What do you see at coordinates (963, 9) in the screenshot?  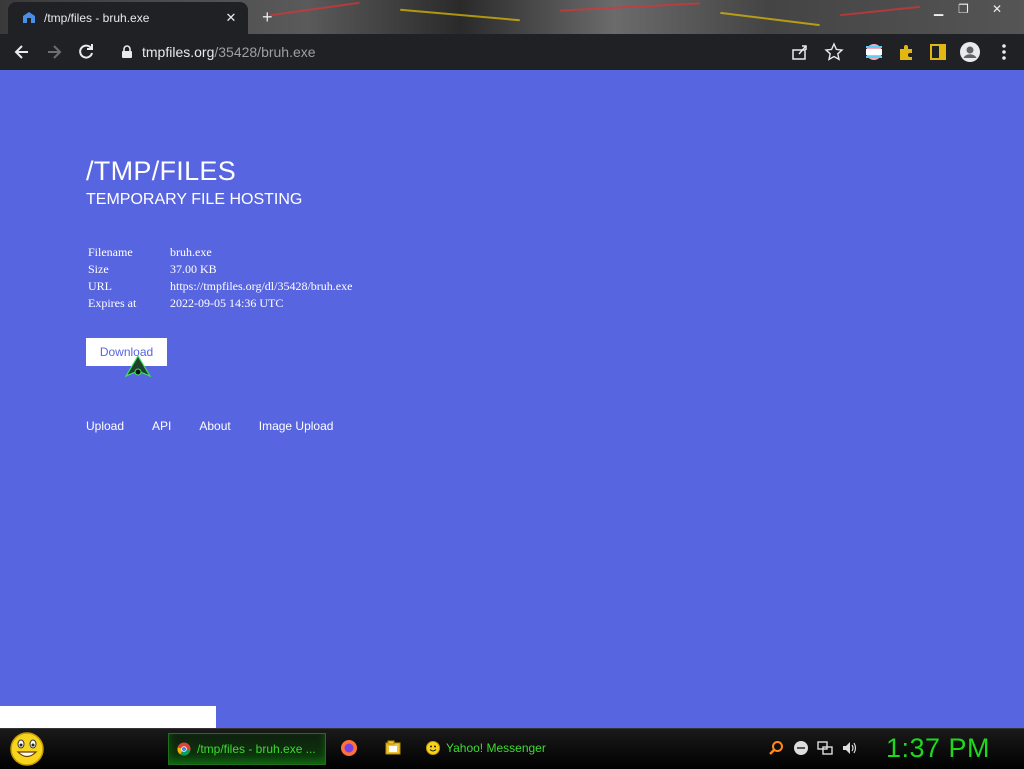 I see `maximize-icon: ❐` at bounding box center [963, 9].